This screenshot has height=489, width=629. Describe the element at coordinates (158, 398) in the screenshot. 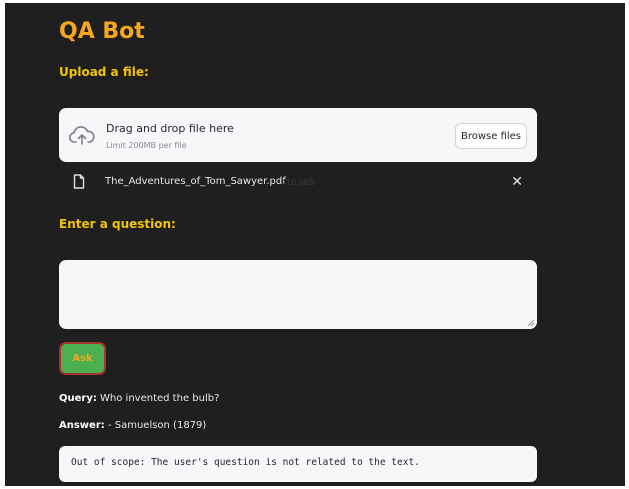

I see `query-text: Who invented the bulb?` at that location.